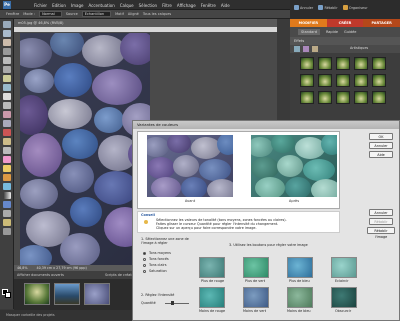 The height and width of the screenshot is (321, 400). I want to click on darken-preview, so click(344, 297).